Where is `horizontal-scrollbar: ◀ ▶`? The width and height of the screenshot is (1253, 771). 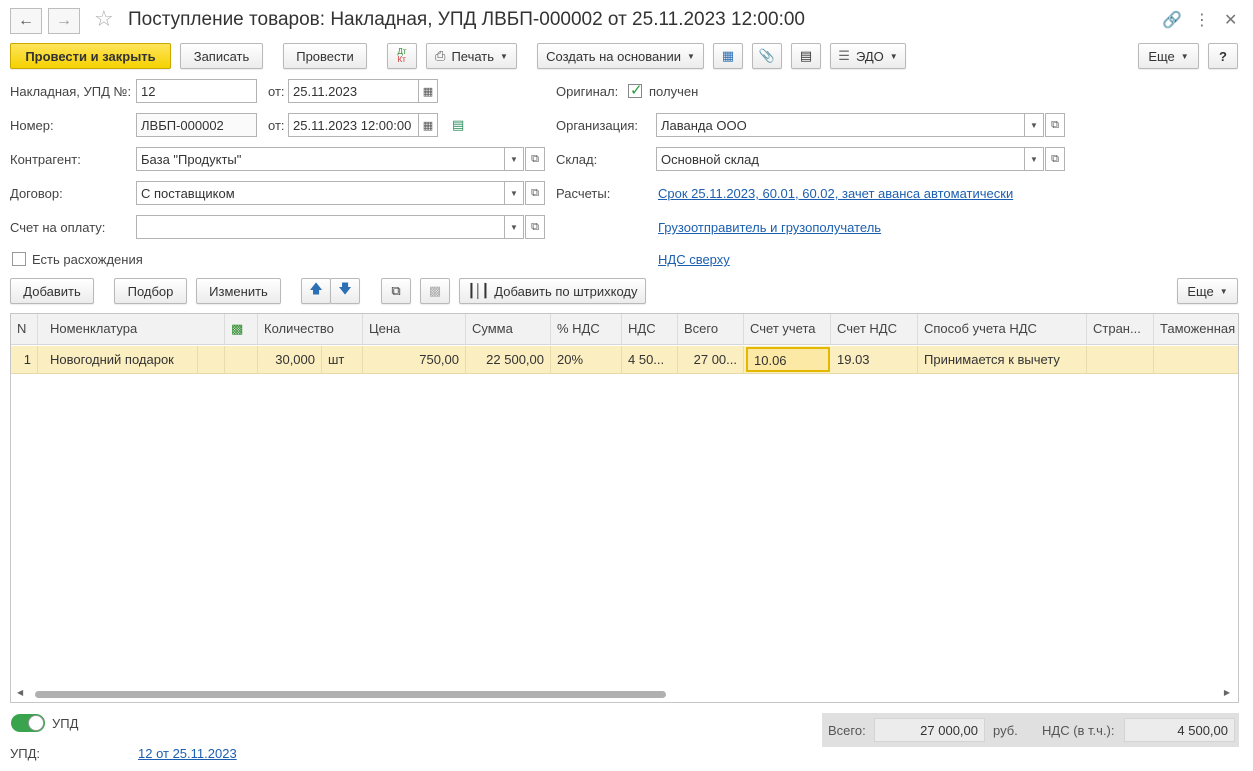 horizontal-scrollbar: ◀ ▶ is located at coordinates (624, 694).